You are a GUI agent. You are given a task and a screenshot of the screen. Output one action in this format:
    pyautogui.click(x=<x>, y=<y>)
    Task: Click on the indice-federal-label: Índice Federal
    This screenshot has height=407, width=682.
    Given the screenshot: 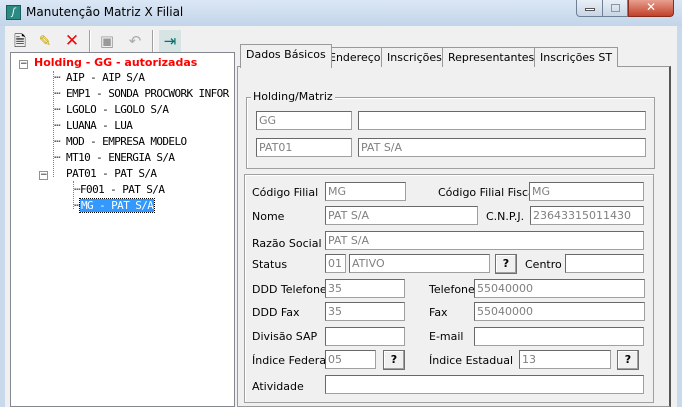 What is the action you would take?
    pyautogui.click(x=291, y=360)
    